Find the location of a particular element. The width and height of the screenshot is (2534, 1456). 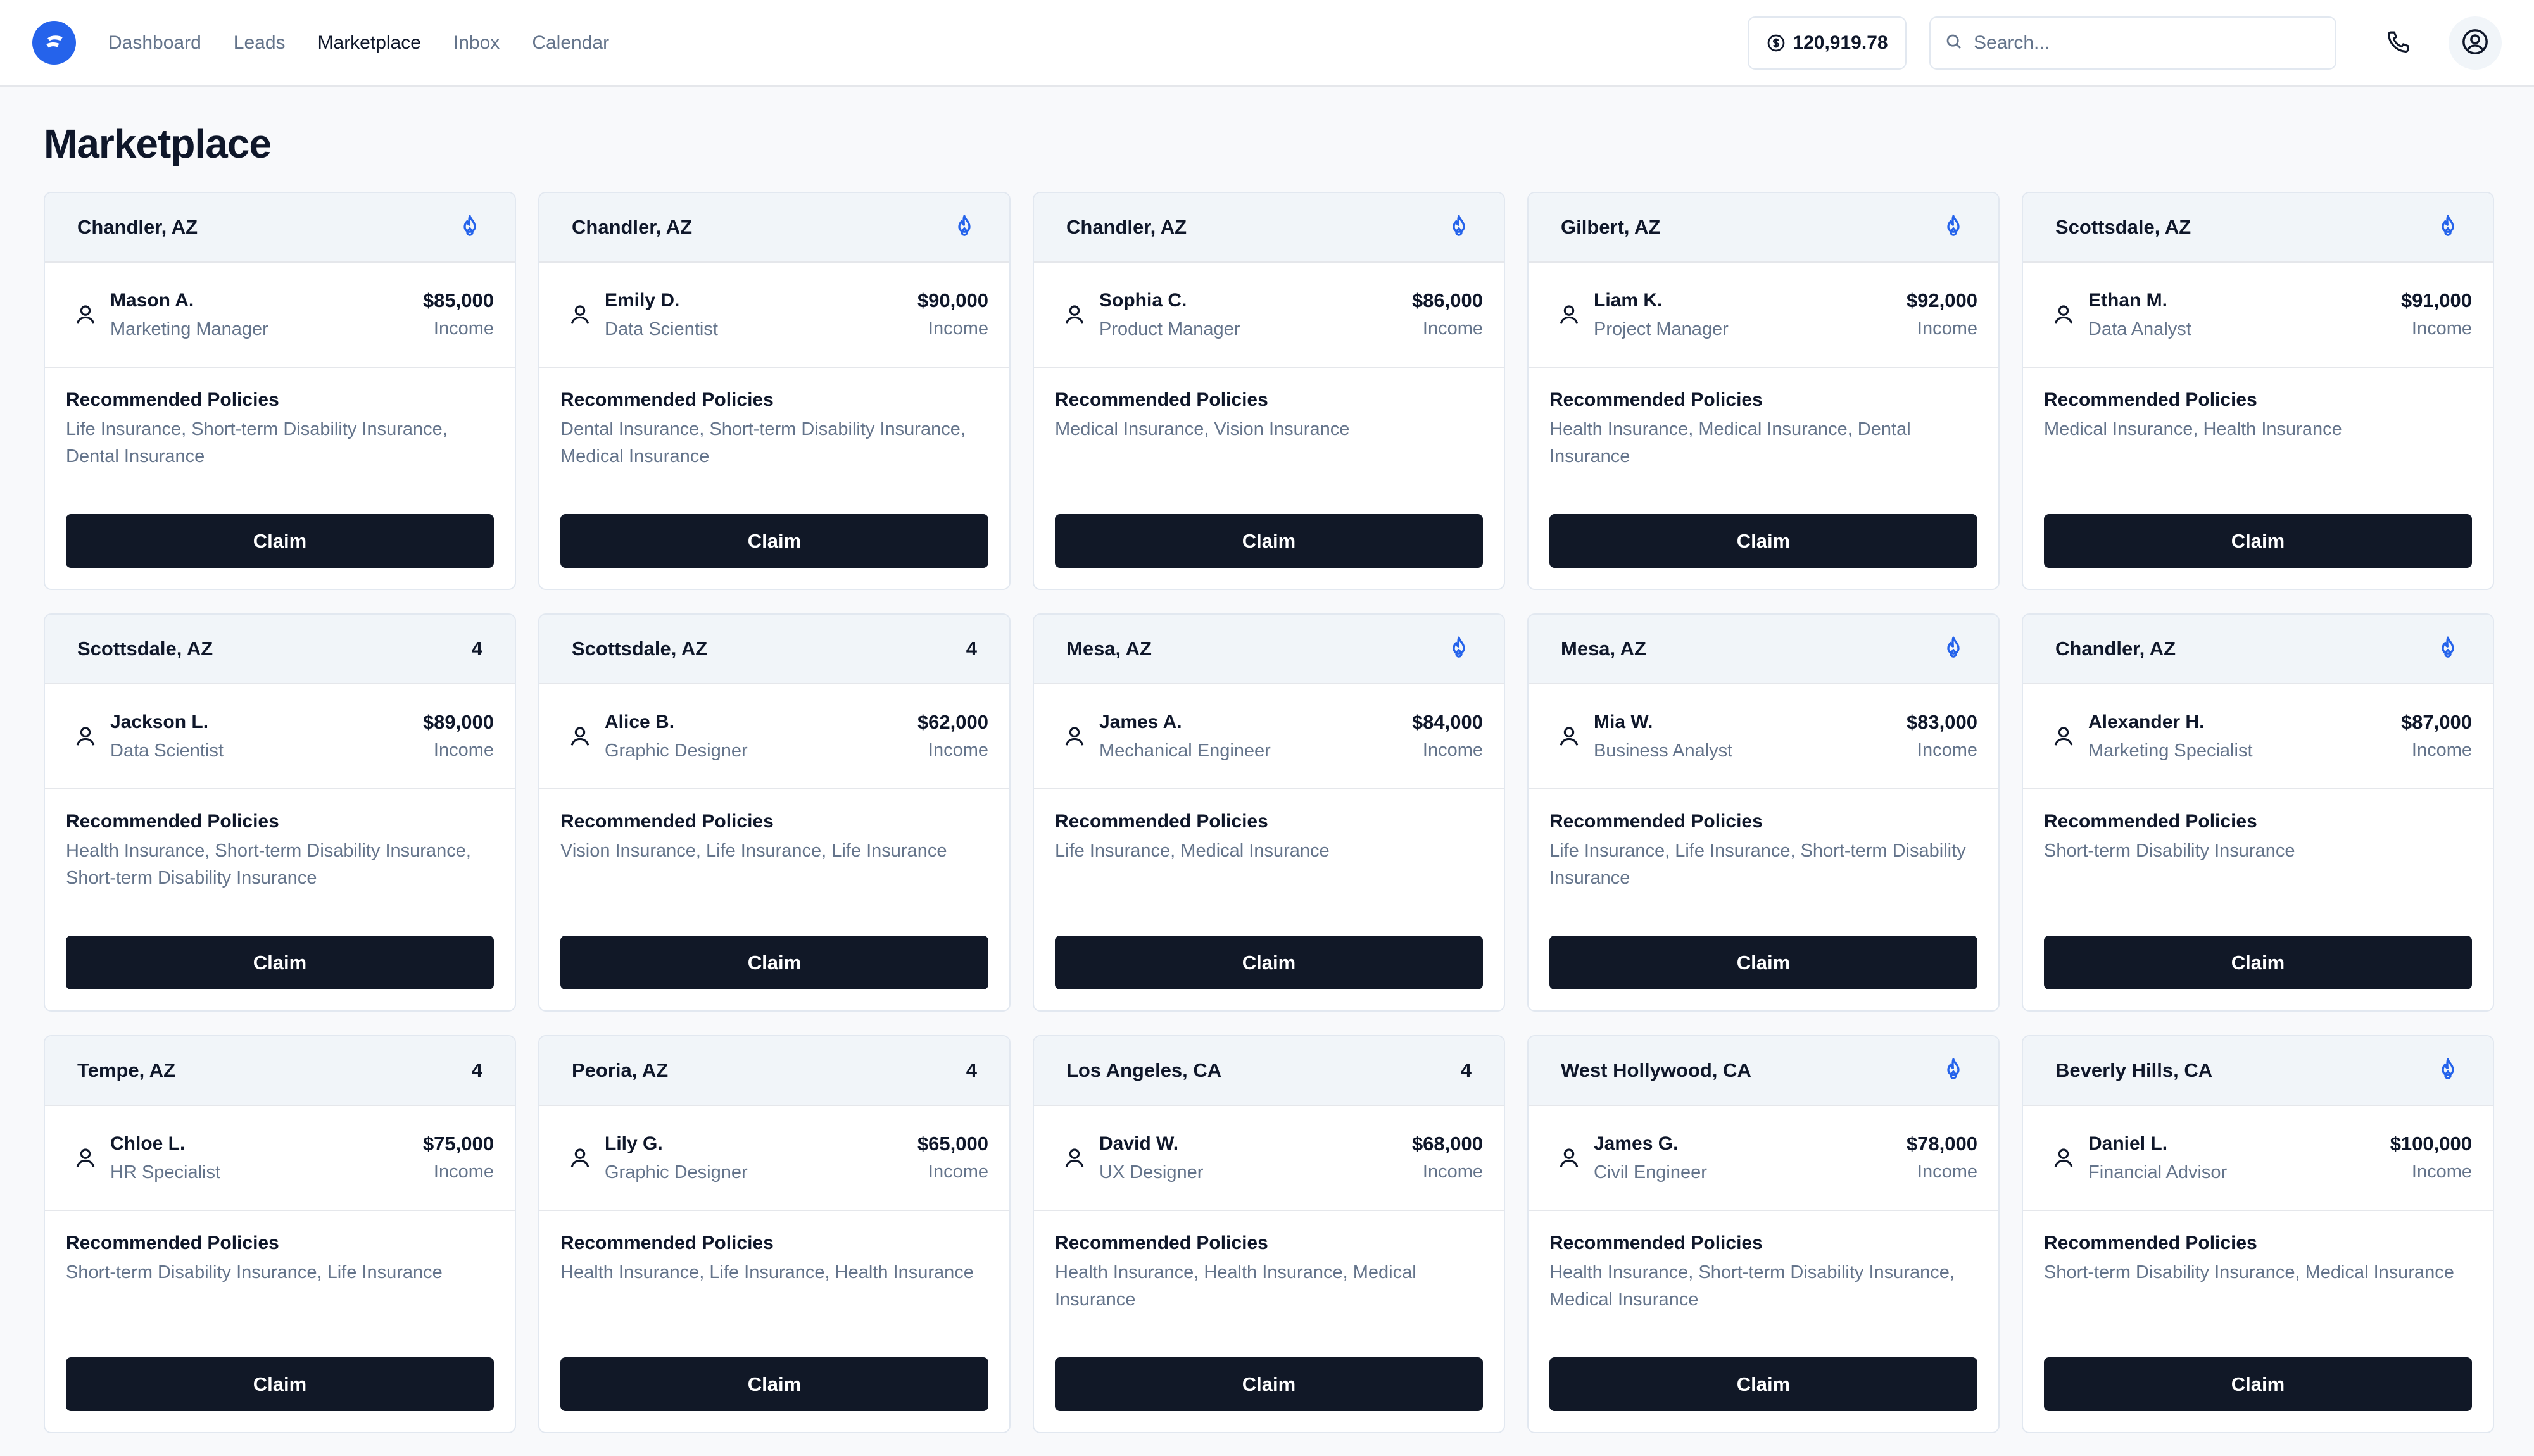

income-amount: $89,000 is located at coordinates (458, 722).